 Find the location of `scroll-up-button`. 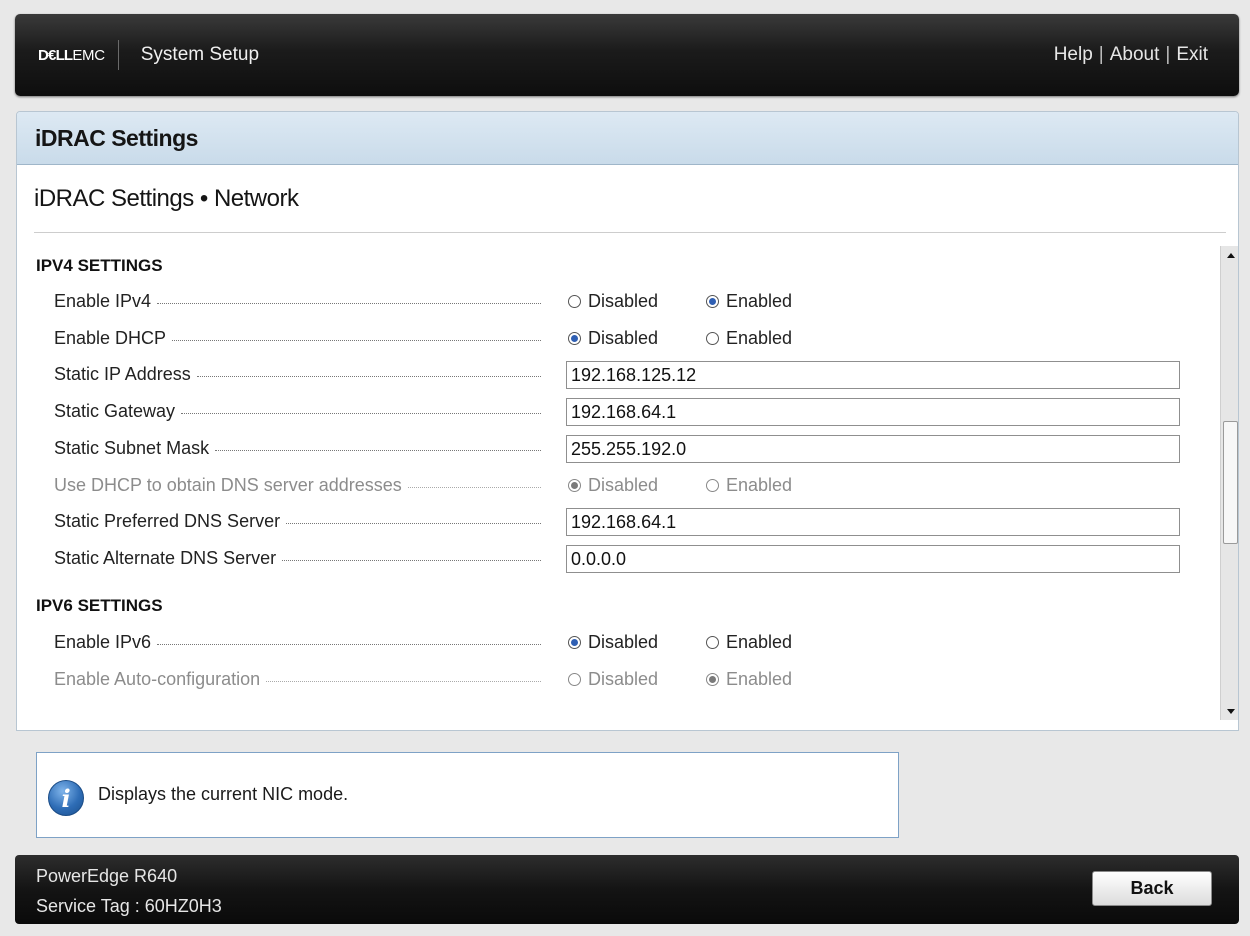

scroll-up-button is located at coordinates (1229, 255).